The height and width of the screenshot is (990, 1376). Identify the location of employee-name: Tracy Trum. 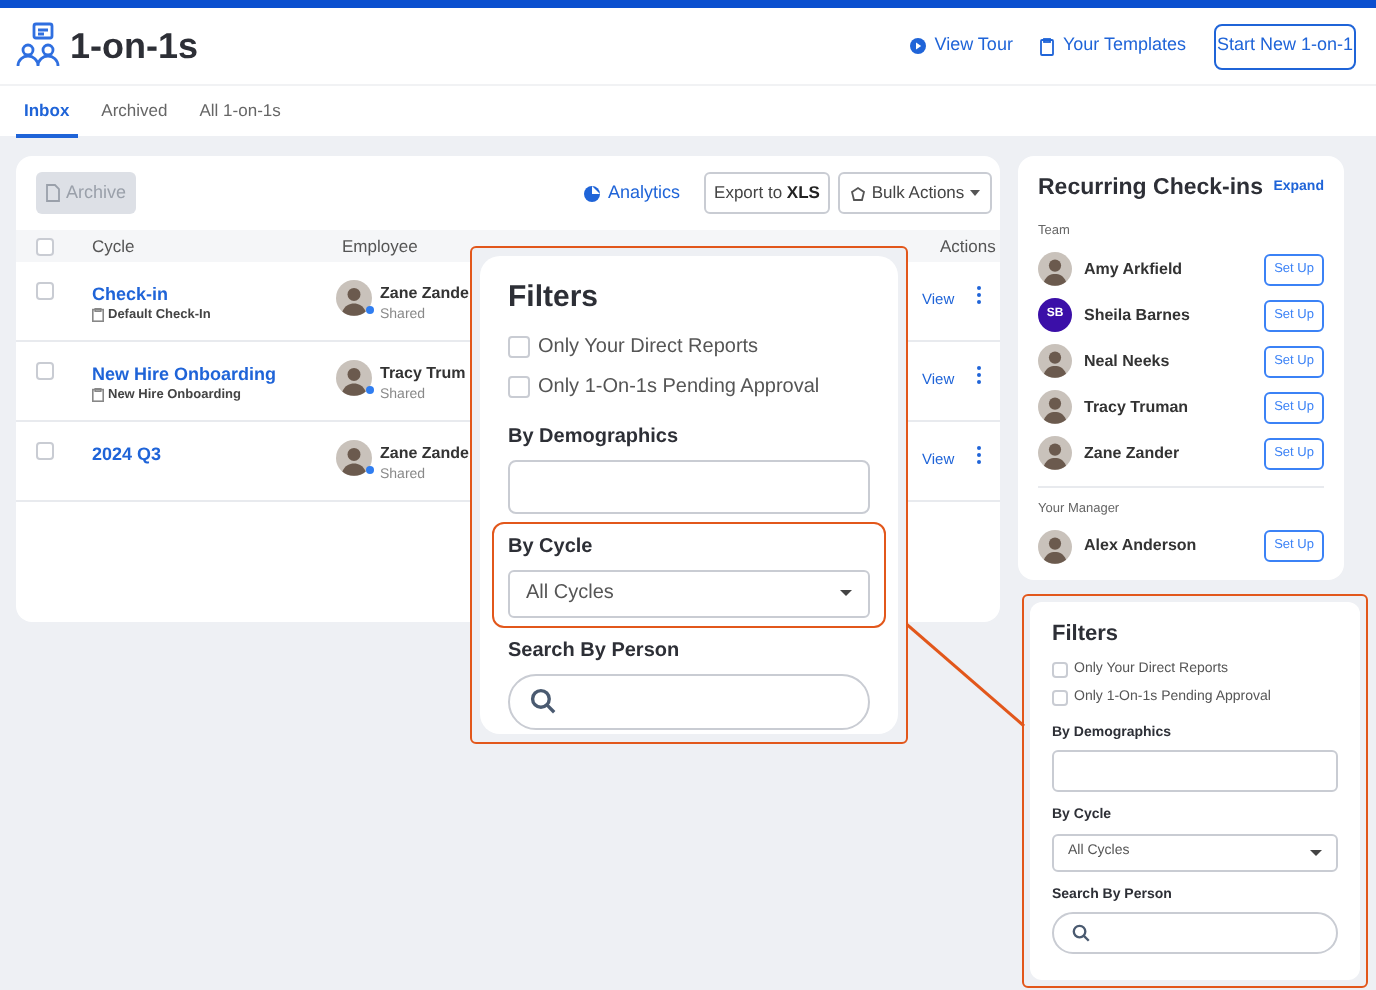
(423, 374).